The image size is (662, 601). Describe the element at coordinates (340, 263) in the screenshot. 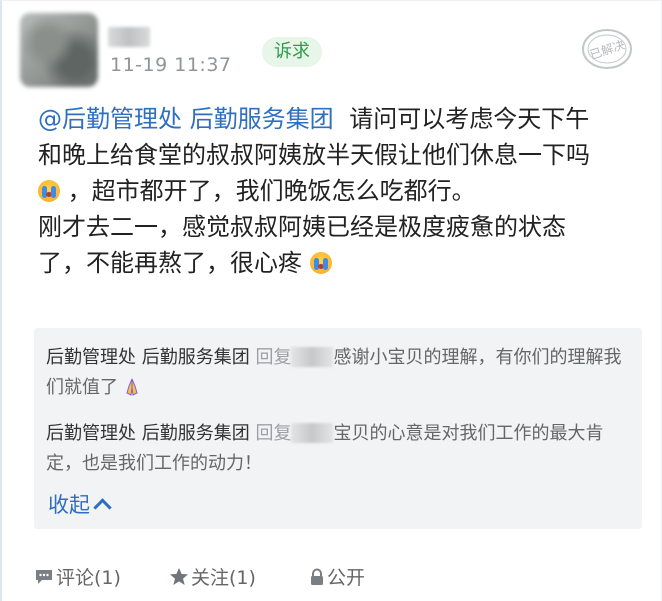

I see `body-line-5: 了，不能再熬了，很心疼` at that location.